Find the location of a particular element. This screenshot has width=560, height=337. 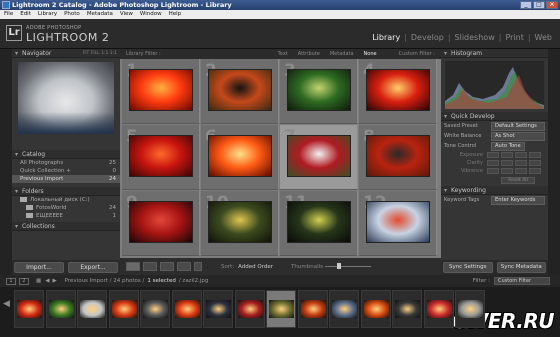

module-print: Print is located at coordinates (514, 37).